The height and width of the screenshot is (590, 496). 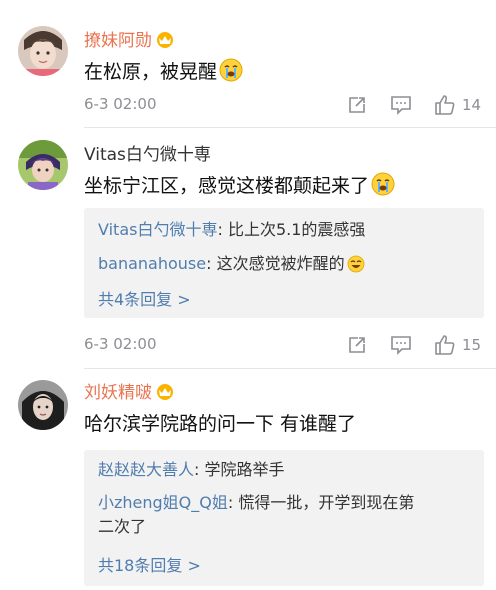 I want to click on comment-username: 撩妹阿勋, so click(x=129, y=42).